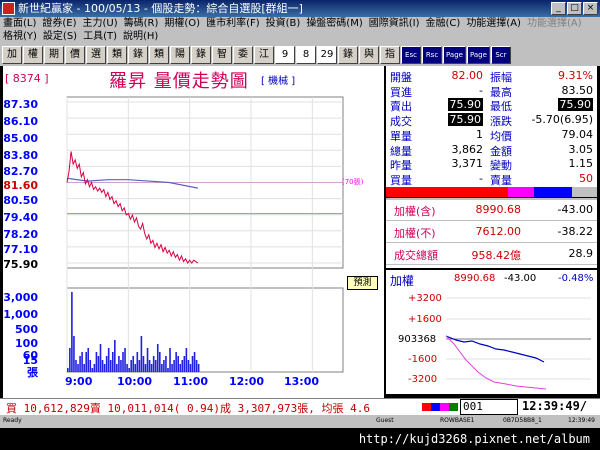 This screenshot has height=450, width=600. I want to click on price-tick-label: 82.70, so click(20, 171).